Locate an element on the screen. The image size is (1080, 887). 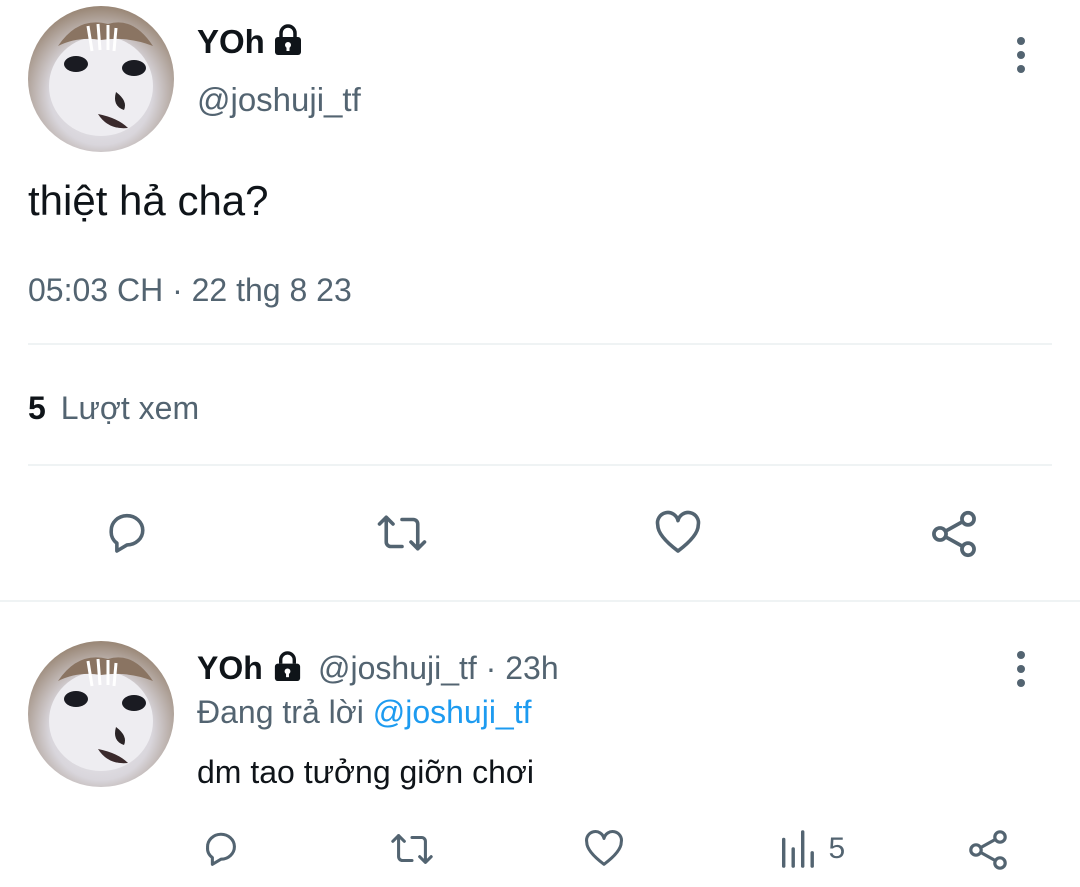
timestamp: 05:03 CH · 22 thg 8 23 is located at coordinates (190, 290).